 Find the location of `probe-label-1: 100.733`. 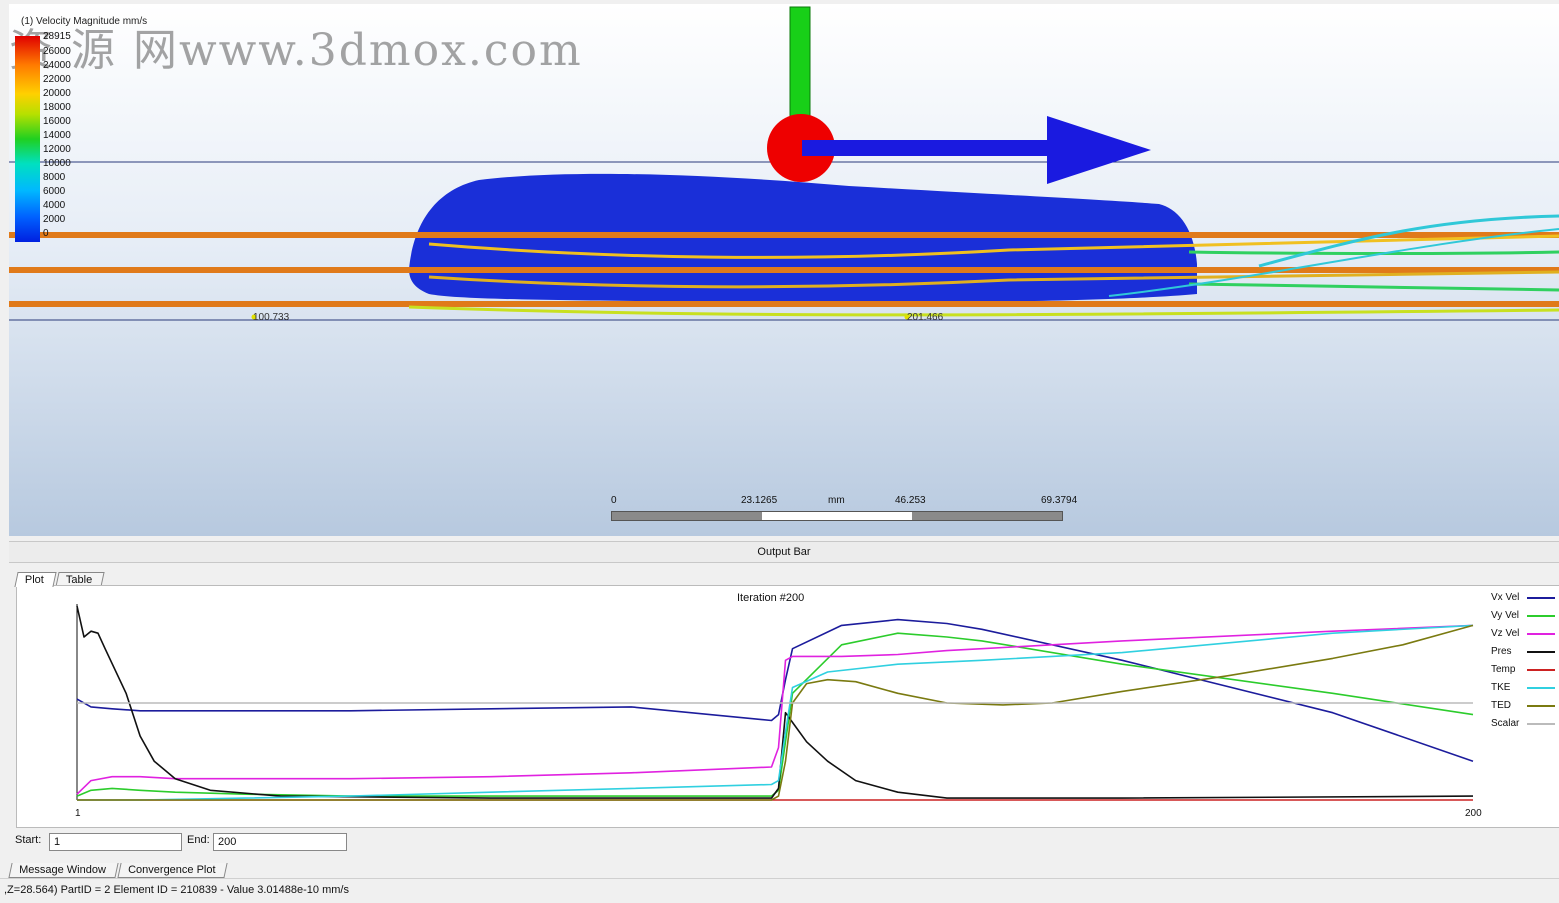

probe-label-1: 100.733 is located at coordinates (271, 317).